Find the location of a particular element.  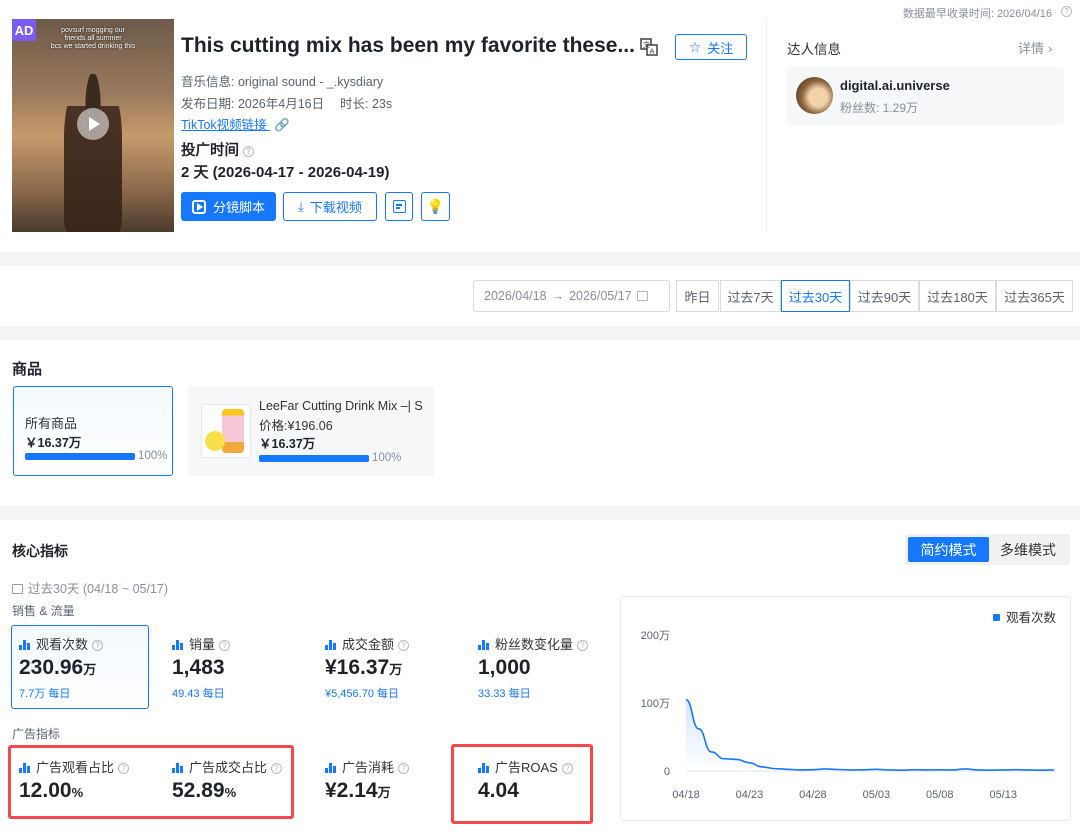

legend-marker is located at coordinates (996, 617).